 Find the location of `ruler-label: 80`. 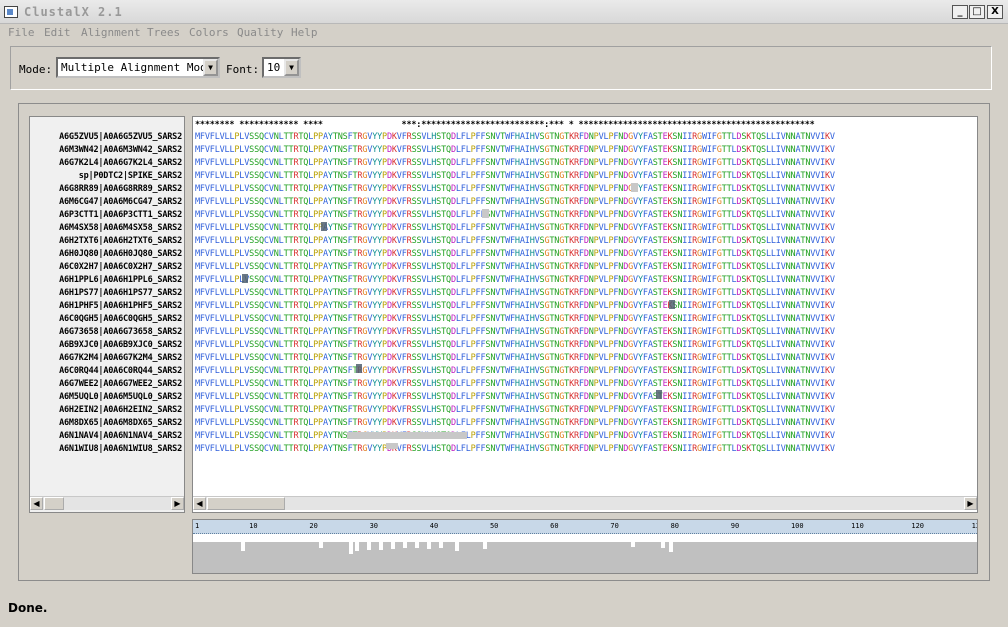

ruler-label: 80 is located at coordinates (675, 526).